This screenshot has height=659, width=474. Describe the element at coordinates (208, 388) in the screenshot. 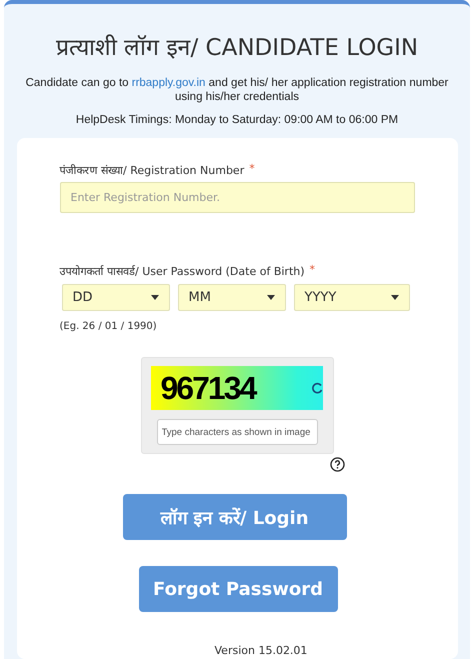

I see `captcha-code: 967134` at that location.